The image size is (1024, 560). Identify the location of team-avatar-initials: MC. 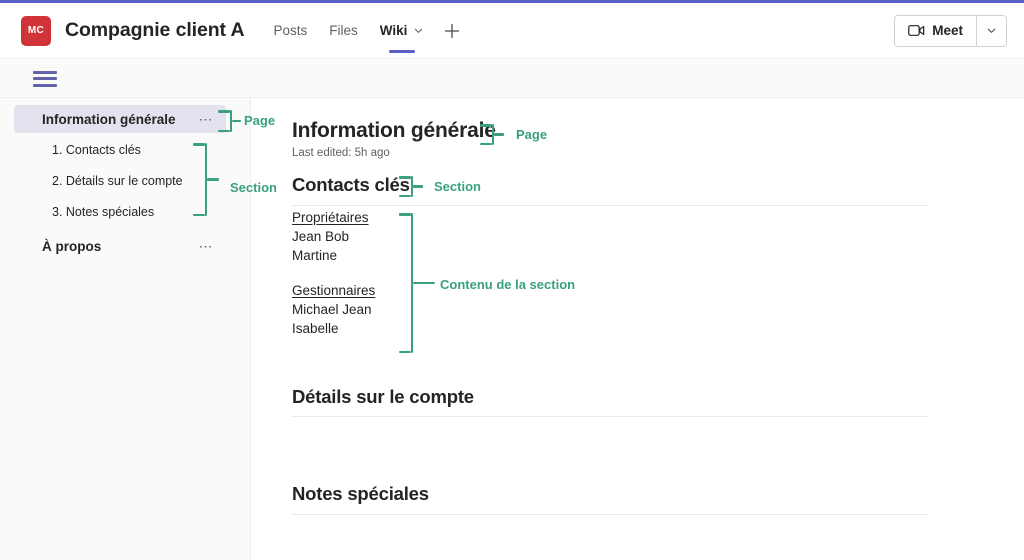
(36, 30).